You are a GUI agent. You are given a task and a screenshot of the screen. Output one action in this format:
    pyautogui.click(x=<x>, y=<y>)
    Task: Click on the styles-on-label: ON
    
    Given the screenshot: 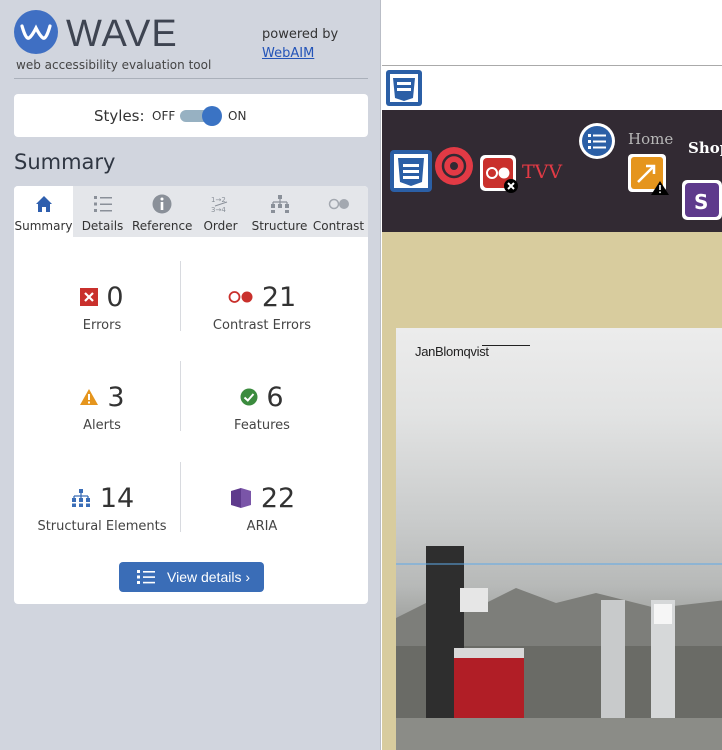 What is the action you would take?
    pyautogui.click(x=237, y=116)
    